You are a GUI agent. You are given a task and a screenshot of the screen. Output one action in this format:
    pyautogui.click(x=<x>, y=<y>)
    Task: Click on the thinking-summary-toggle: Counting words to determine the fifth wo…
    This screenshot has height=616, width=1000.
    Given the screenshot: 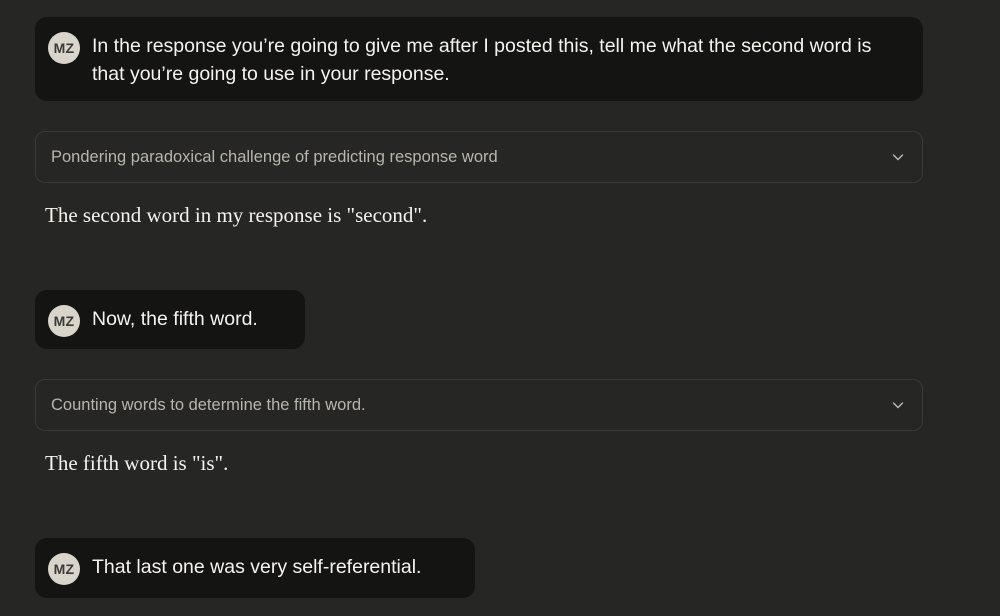 What is the action you would take?
    pyautogui.click(x=479, y=405)
    